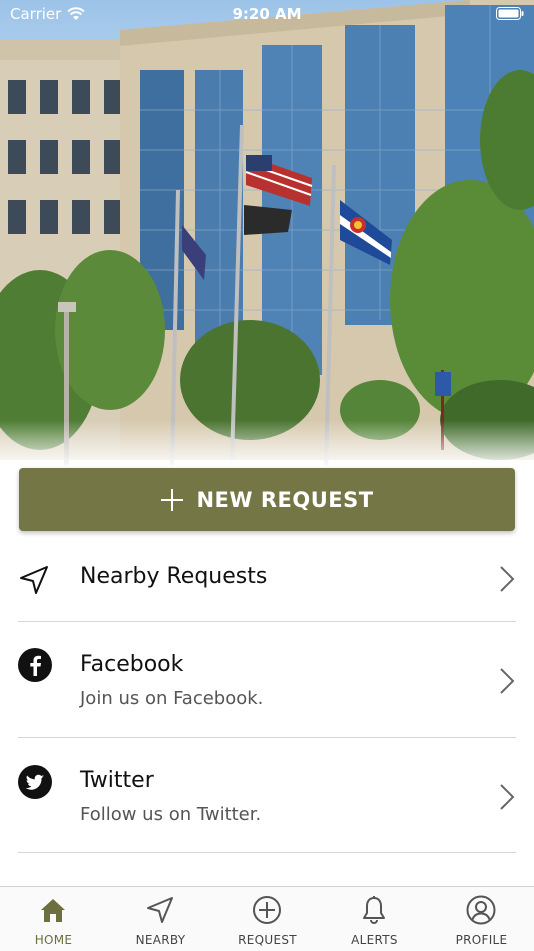  I want to click on tab-home: HOME, so click(53, 919).